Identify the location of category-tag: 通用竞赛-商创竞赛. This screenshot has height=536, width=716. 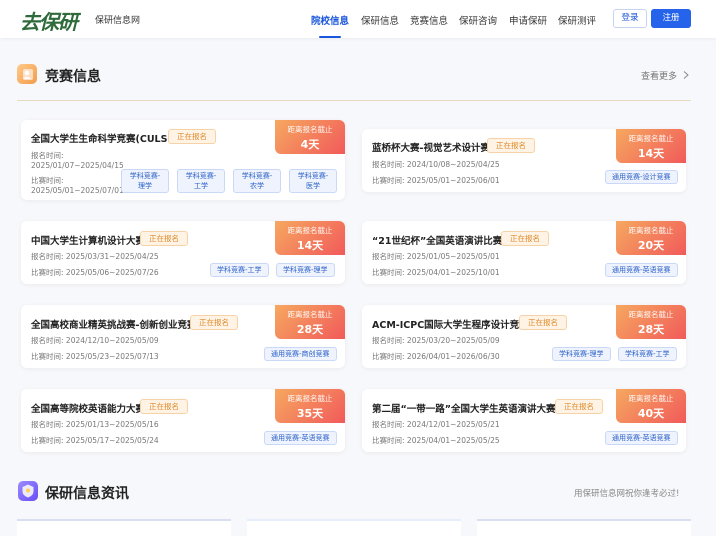
(300, 354).